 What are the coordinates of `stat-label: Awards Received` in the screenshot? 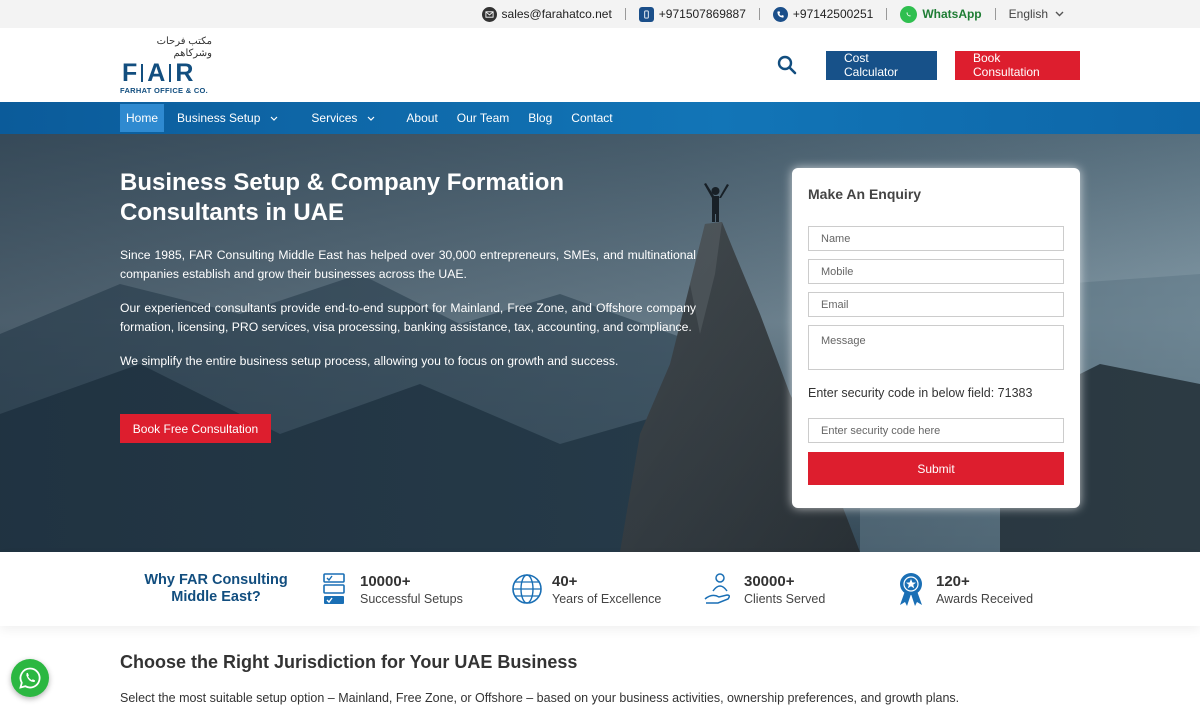 It's located at (985, 598).